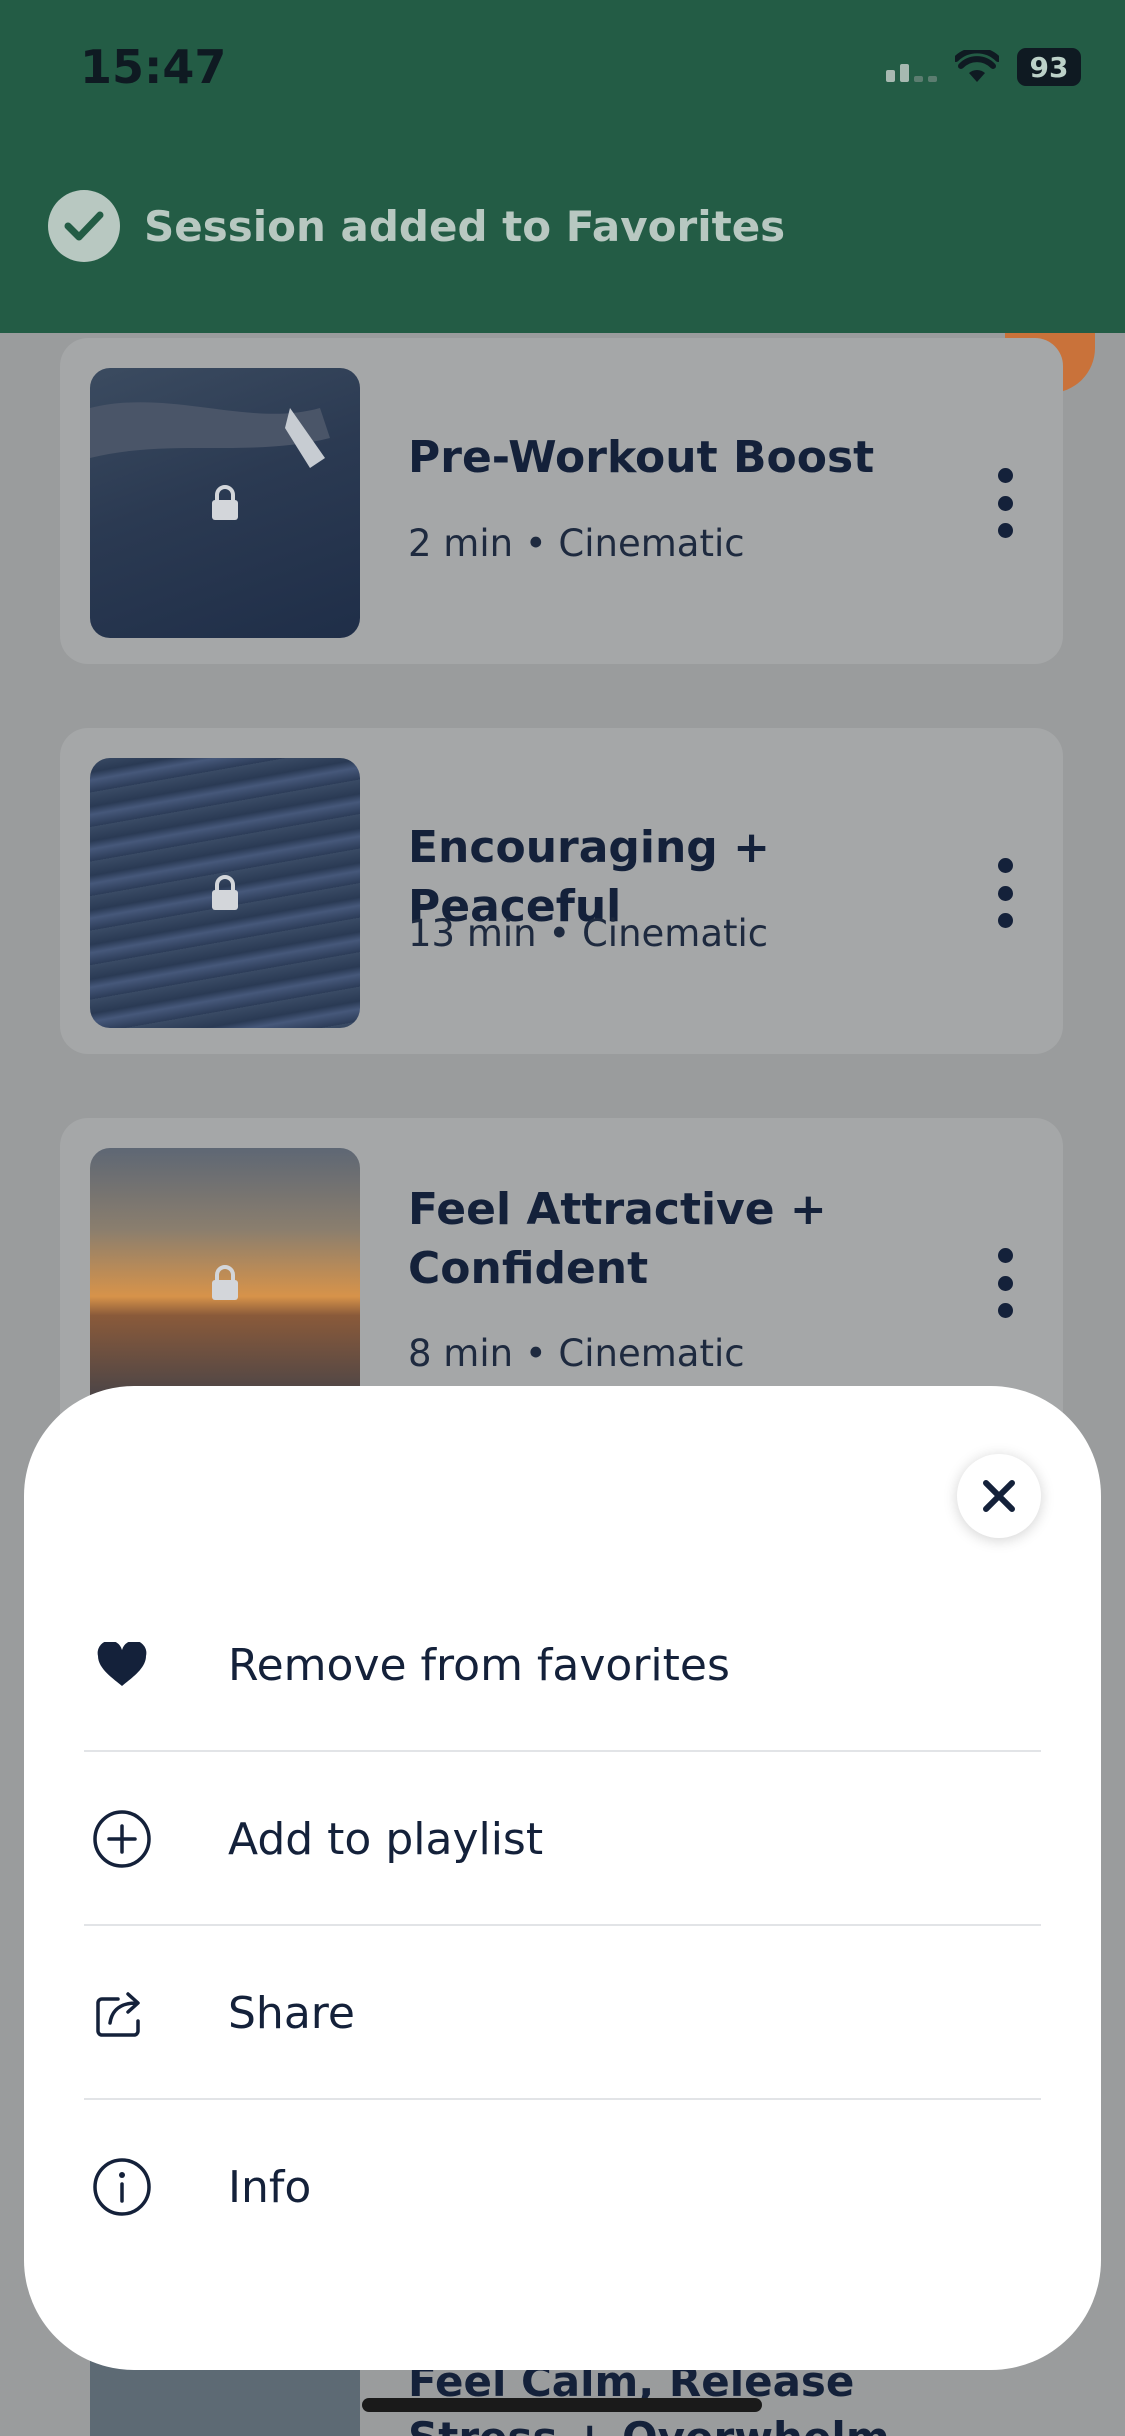  I want to click on menu-item-label: Remove from favorites, so click(479, 1665).